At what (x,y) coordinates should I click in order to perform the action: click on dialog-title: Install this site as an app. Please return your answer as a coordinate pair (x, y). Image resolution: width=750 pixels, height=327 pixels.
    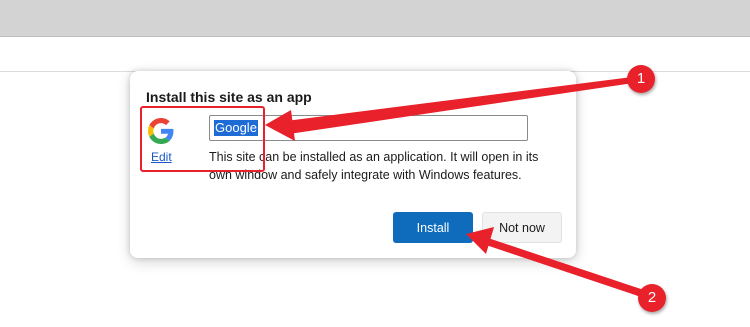
    Looking at the image, I should click on (229, 97).